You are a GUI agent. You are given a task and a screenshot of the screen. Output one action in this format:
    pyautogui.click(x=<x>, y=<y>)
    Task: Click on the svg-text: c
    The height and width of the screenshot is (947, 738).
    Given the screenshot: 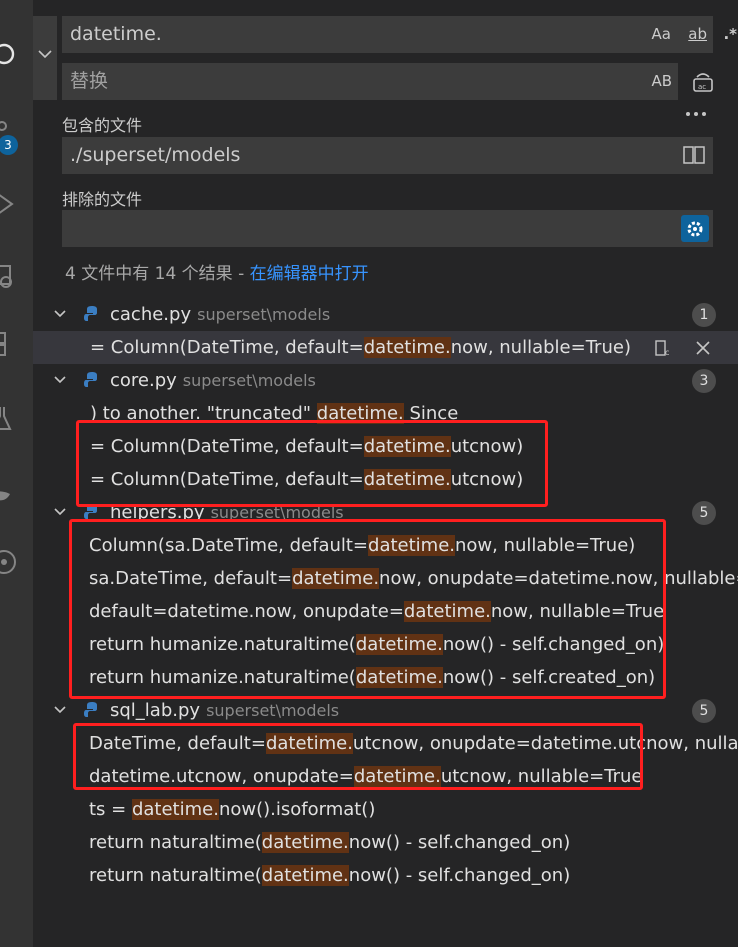 What is the action you would take?
    pyautogui.click(x=667, y=352)
    